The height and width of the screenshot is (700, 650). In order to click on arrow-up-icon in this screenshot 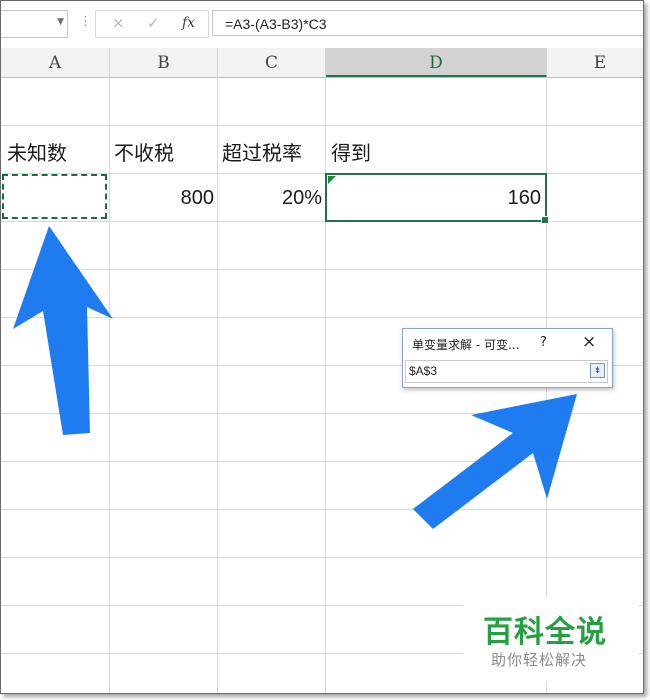, I will do `click(63, 330)`.